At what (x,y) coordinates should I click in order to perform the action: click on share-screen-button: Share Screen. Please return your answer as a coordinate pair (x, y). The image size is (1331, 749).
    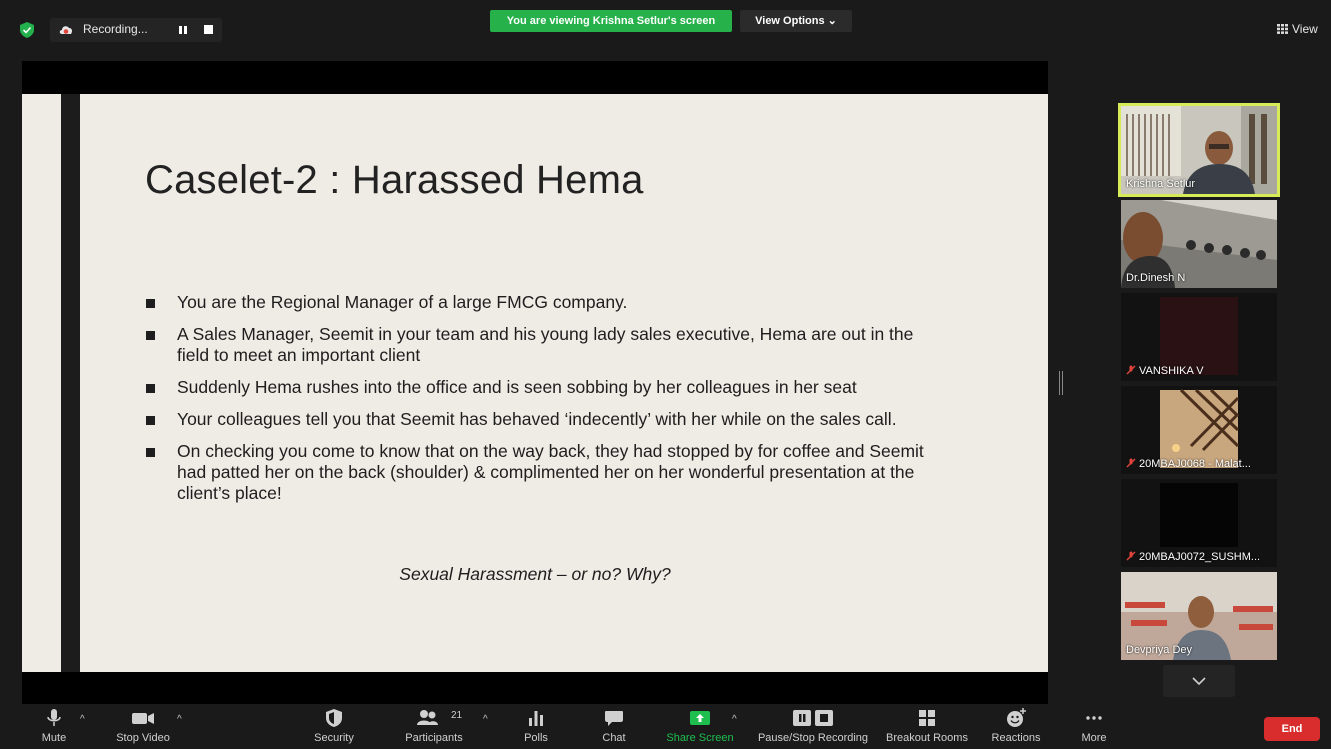
    Looking at the image, I should click on (700, 726).